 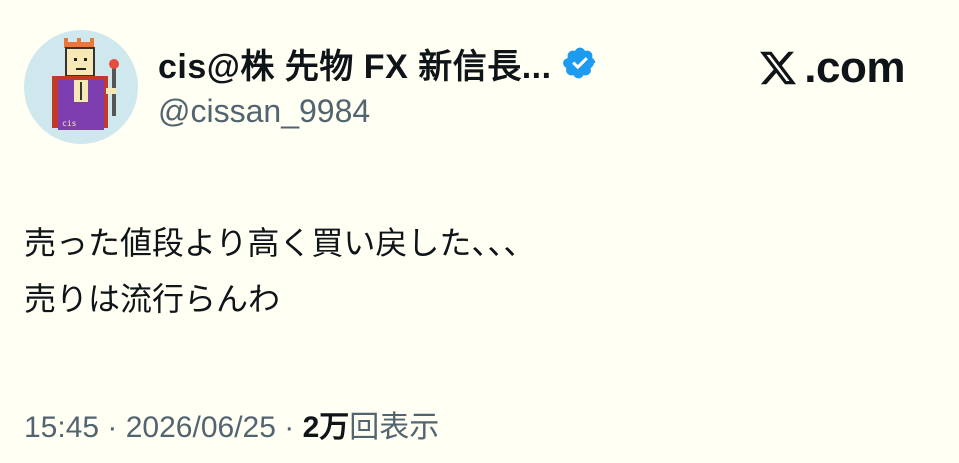 What do you see at coordinates (854, 67) in the screenshot?
I see `brand-domain-text: .com` at bounding box center [854, 67].